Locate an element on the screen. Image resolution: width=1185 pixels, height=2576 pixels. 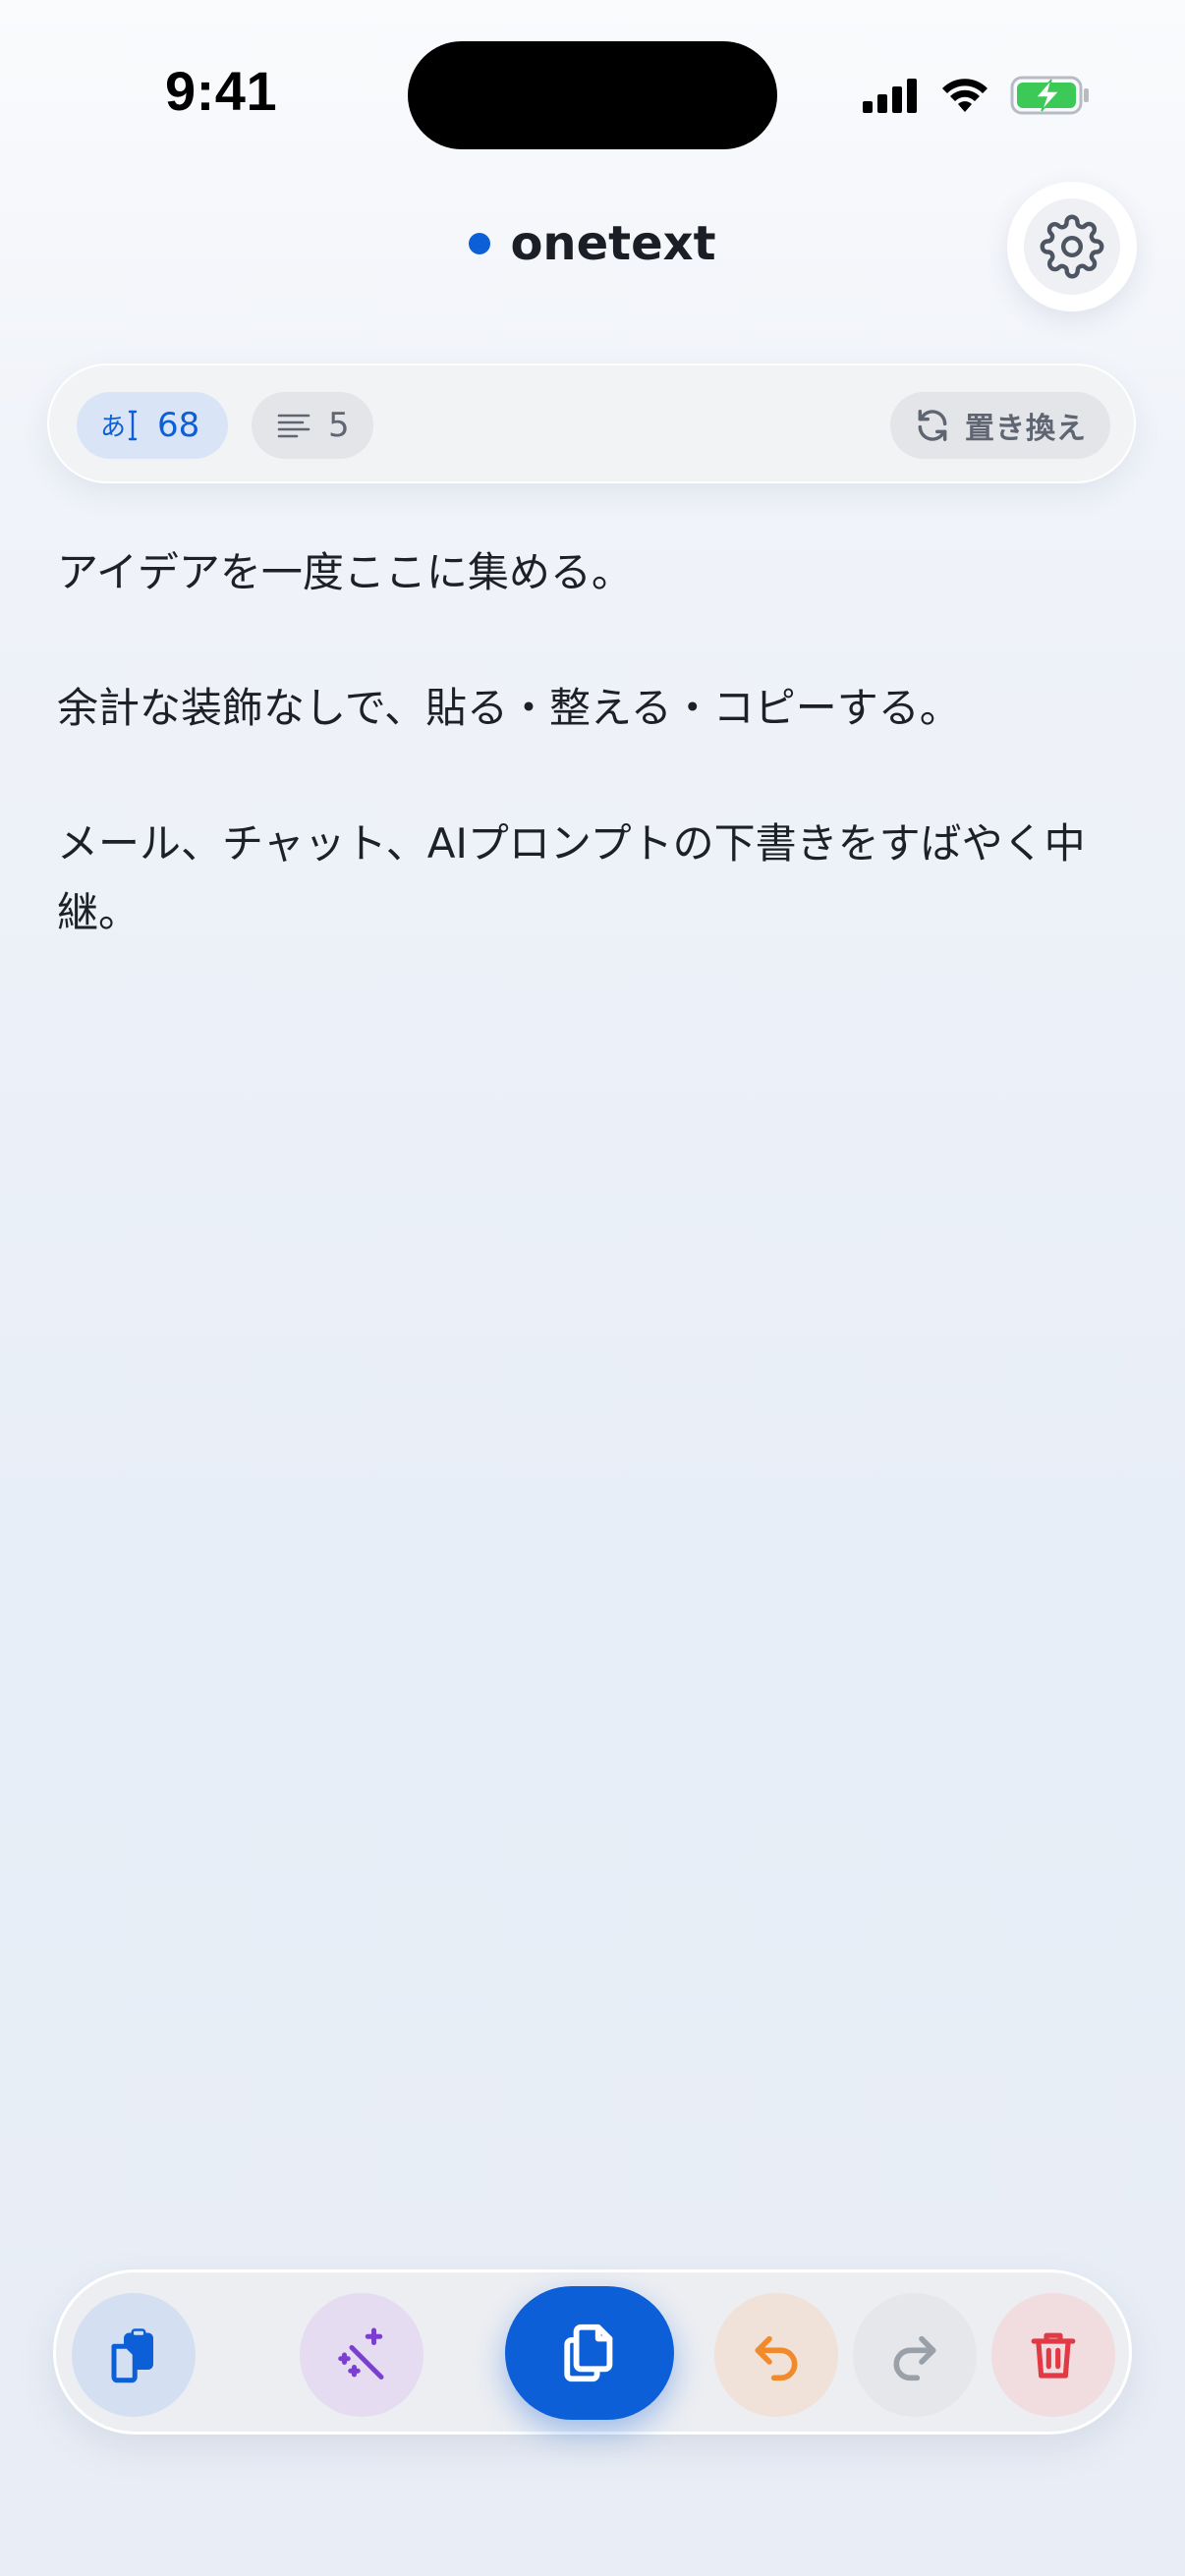
character-count-icon: あ is located at coordinates (119, 426).